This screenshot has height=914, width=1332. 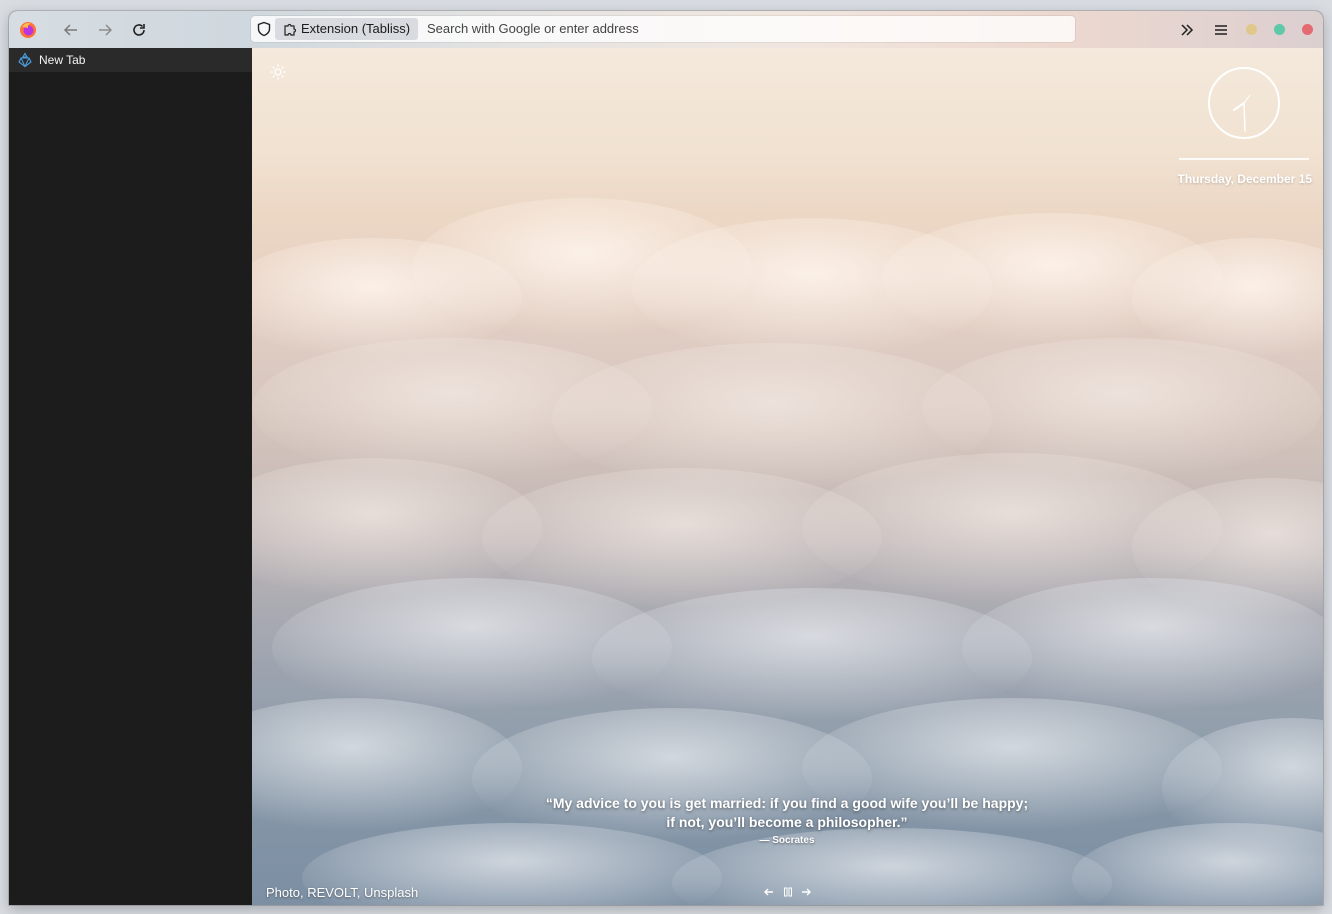 I want to click on quote-line-2: if not, you’ll become a philosopher.”, so click(x=787, y=822).